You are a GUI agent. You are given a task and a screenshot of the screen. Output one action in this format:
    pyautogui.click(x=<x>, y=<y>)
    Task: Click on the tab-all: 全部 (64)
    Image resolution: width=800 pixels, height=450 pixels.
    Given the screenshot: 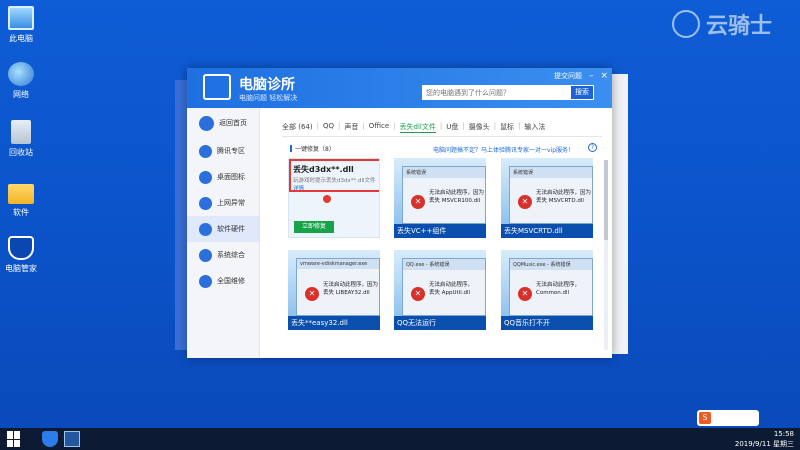 What is the action you would take?
    pyautogui.click(x=297, y=127)
    